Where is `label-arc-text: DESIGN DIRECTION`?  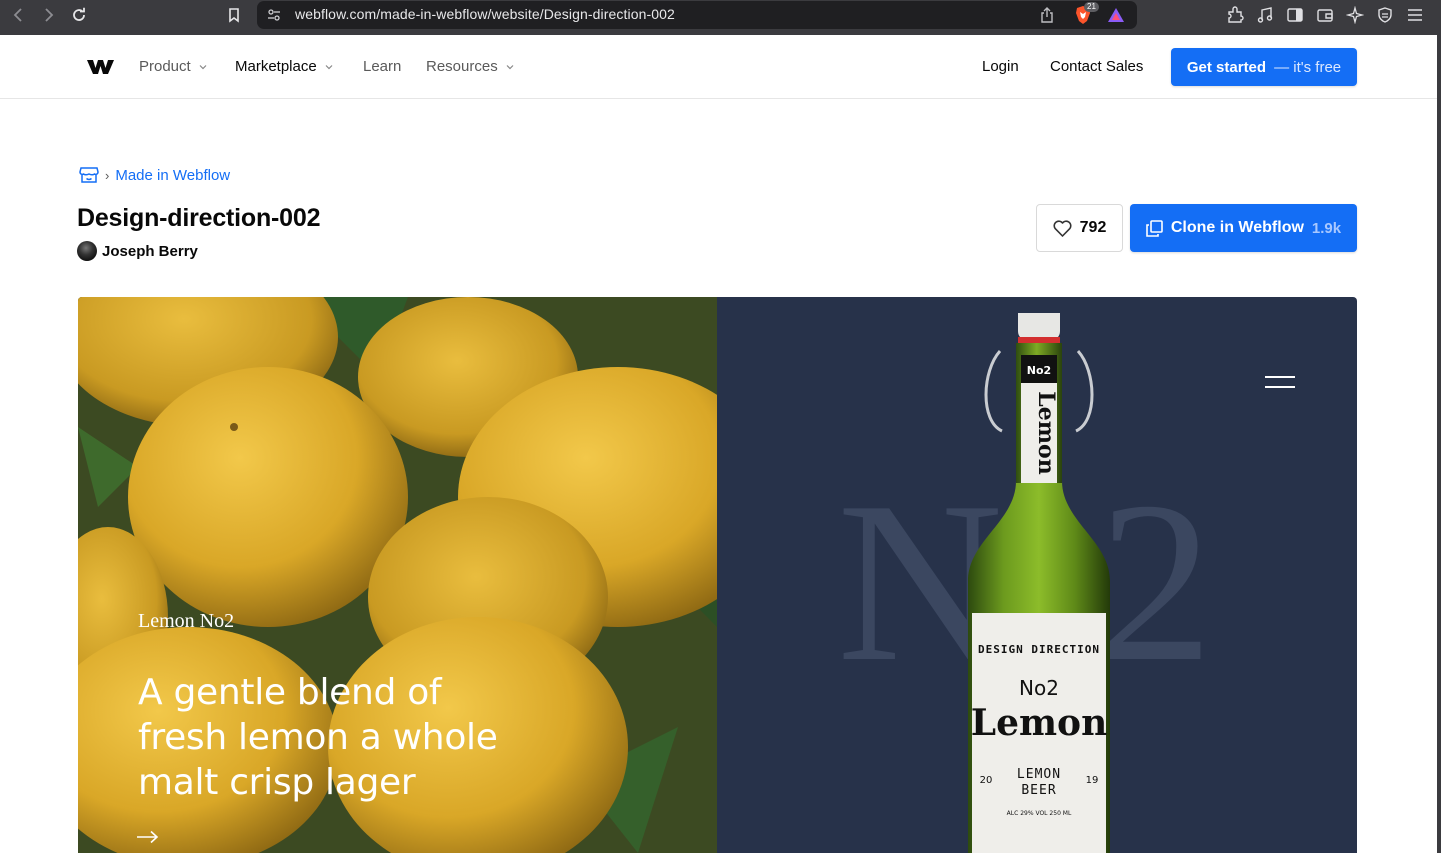
label-arc-text: DESIGN DIRECTION is located at coordinates (1039, 649).